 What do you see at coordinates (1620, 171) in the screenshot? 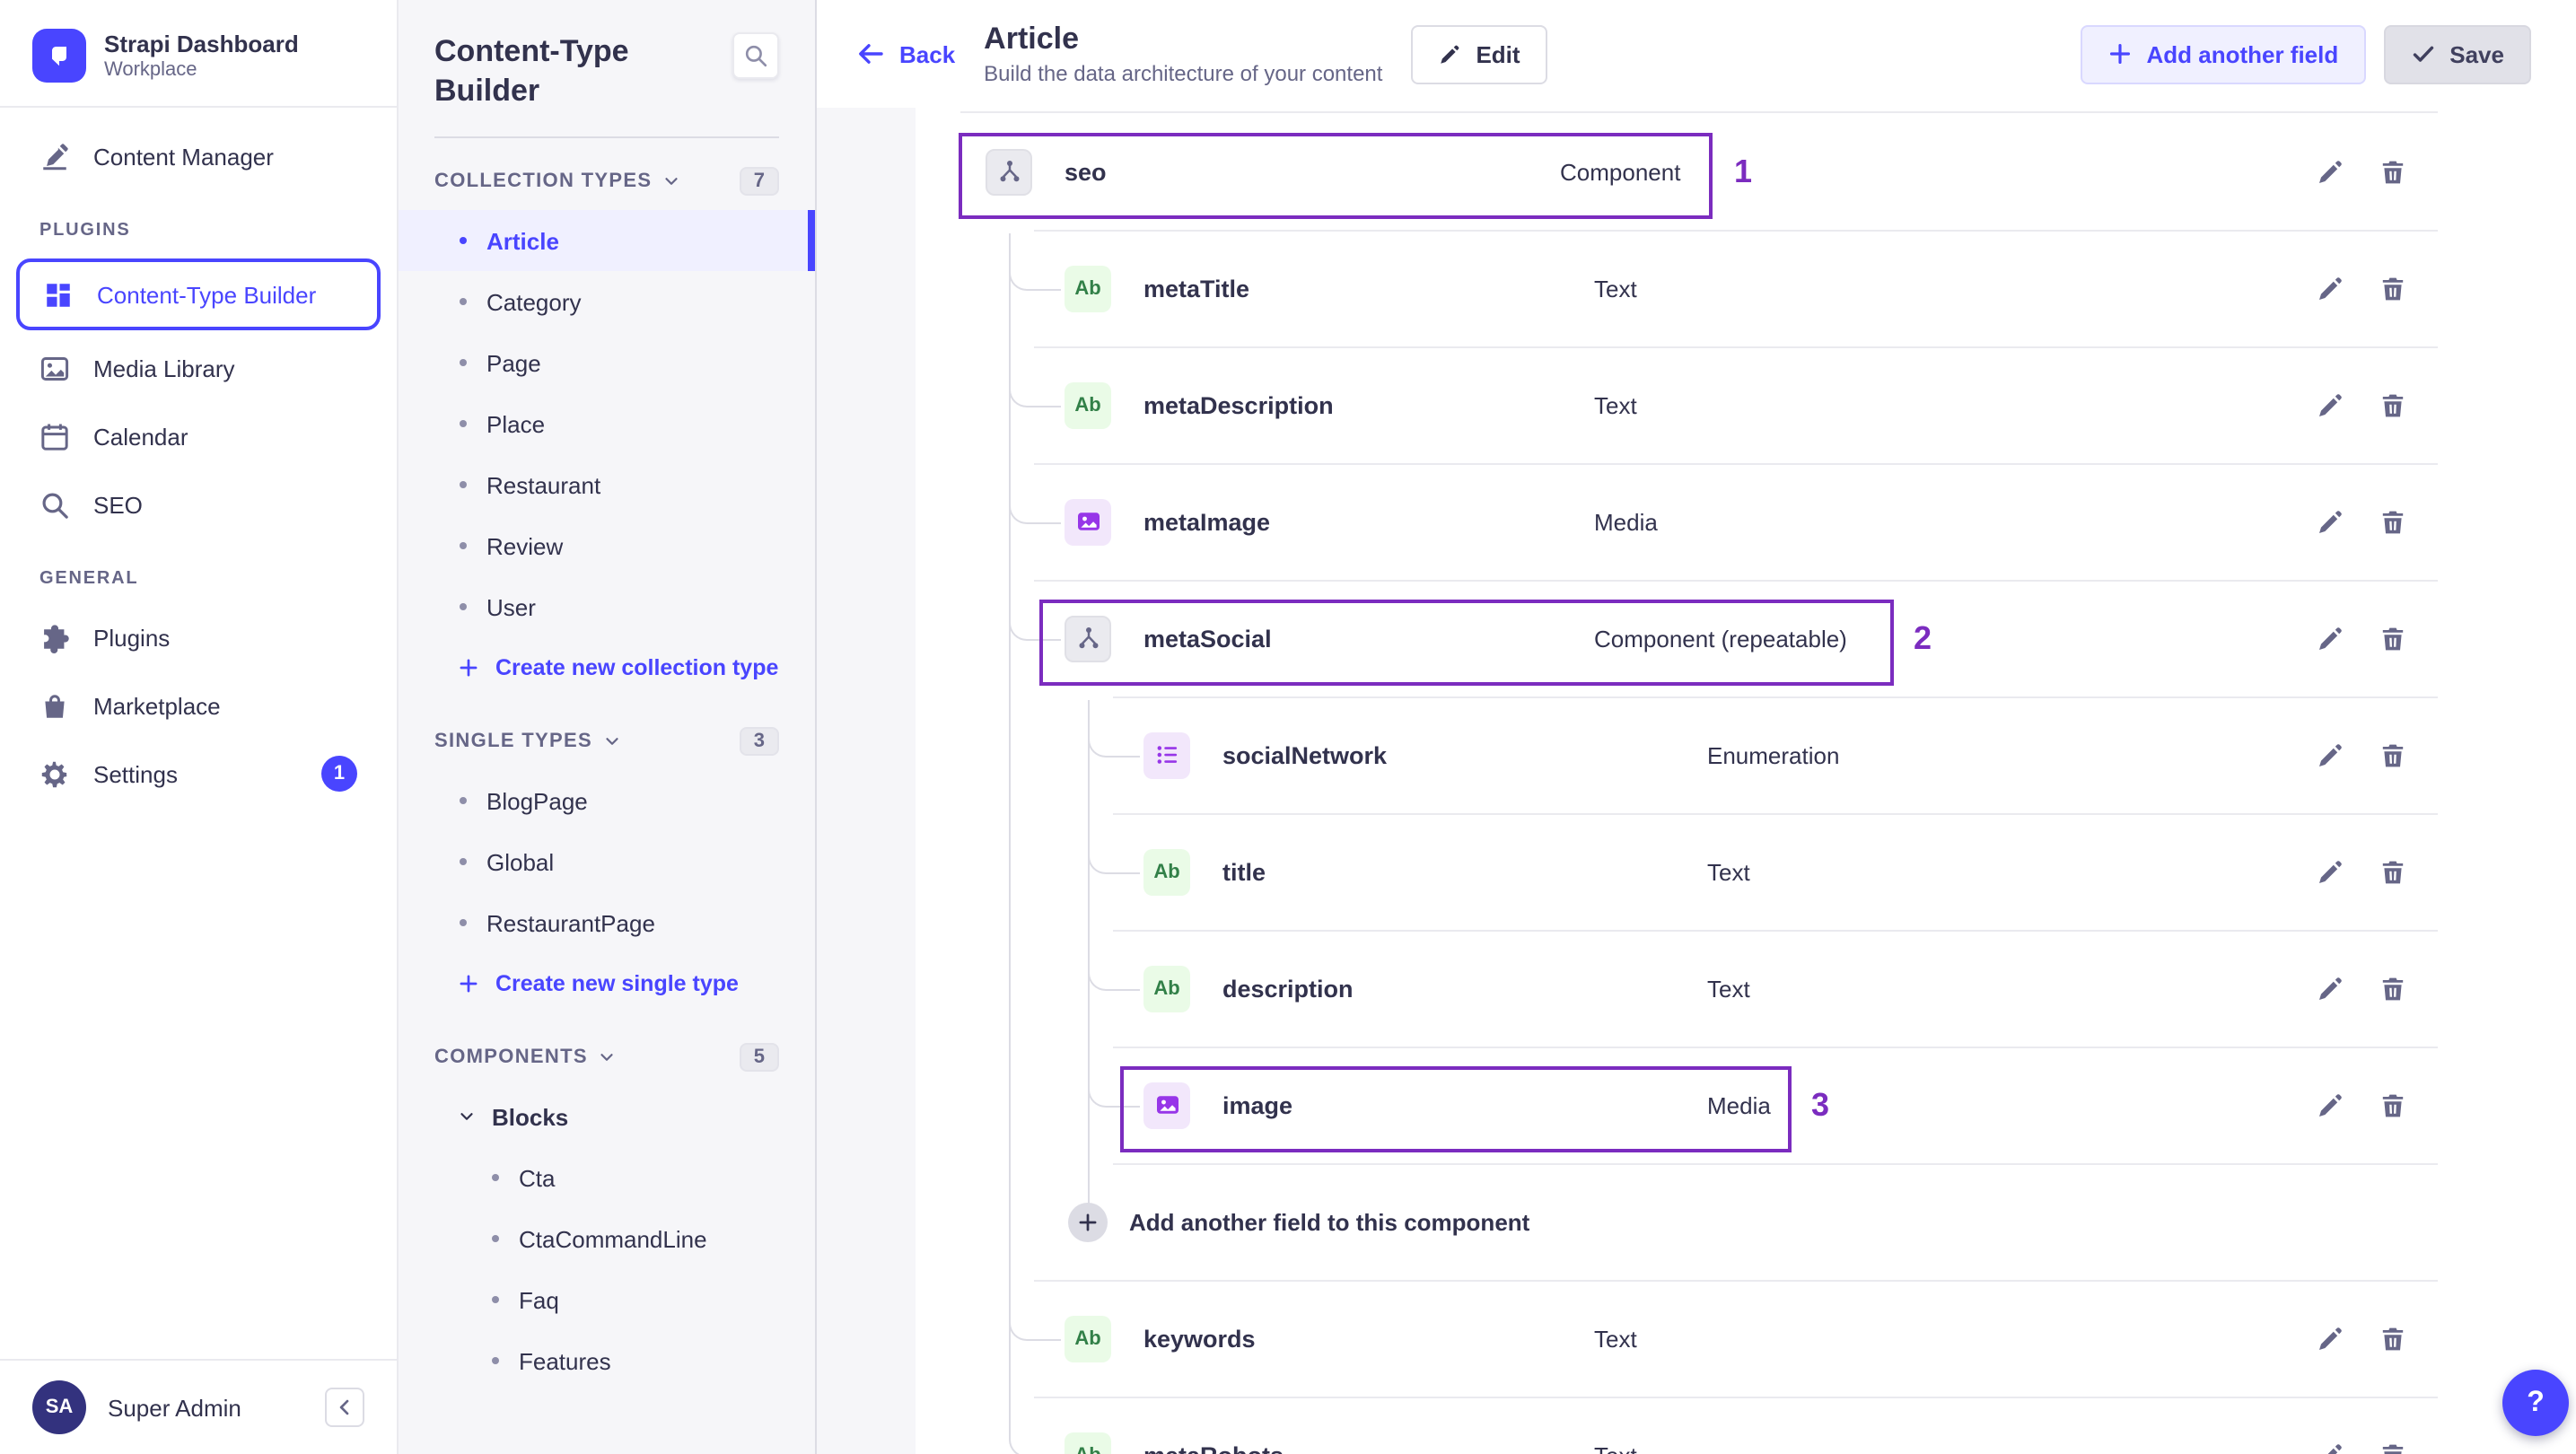
I see `field-type: Component` at bounding box center [1620, 171].